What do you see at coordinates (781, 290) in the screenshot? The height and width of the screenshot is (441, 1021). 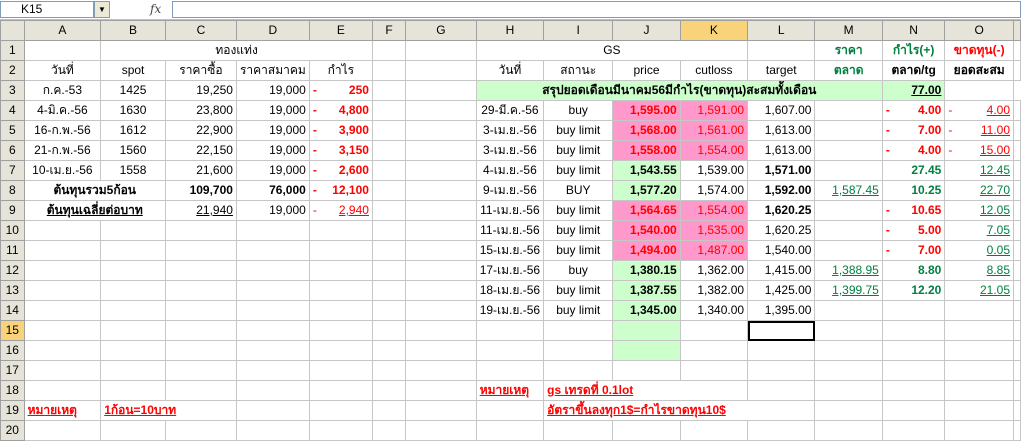 I see `trade-target: 1,425.00` at bounding box center [781, 290].